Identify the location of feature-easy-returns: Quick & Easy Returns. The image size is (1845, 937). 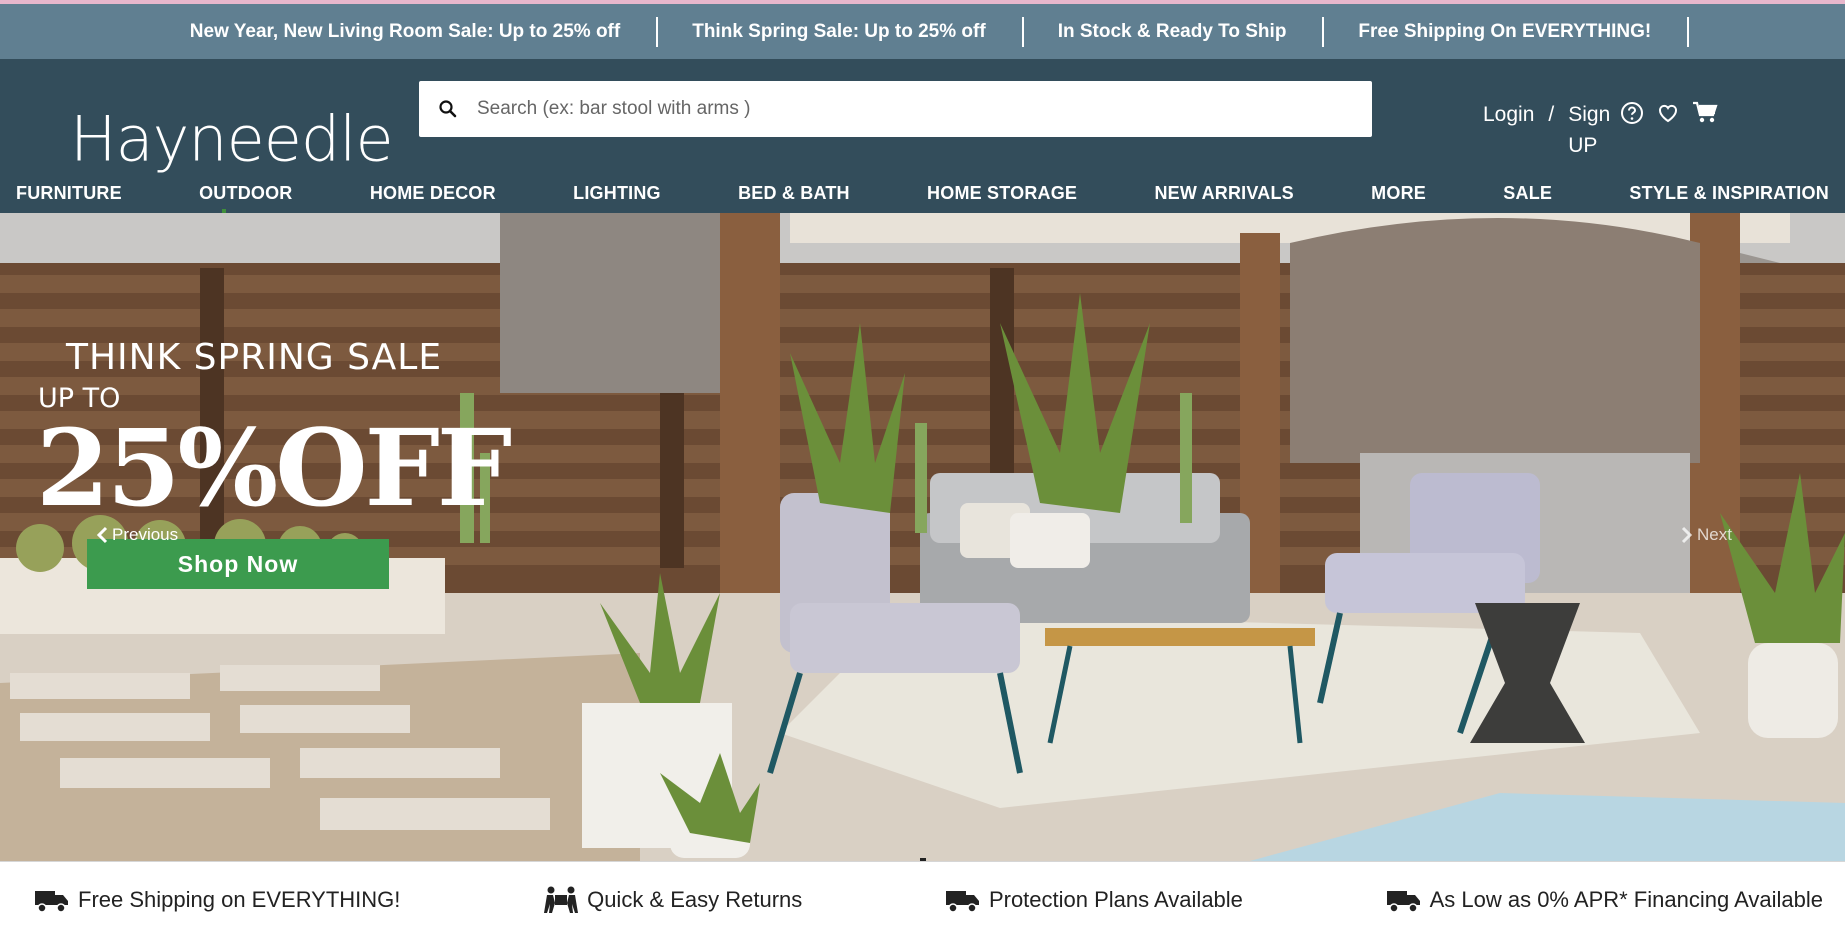
(672, 900).